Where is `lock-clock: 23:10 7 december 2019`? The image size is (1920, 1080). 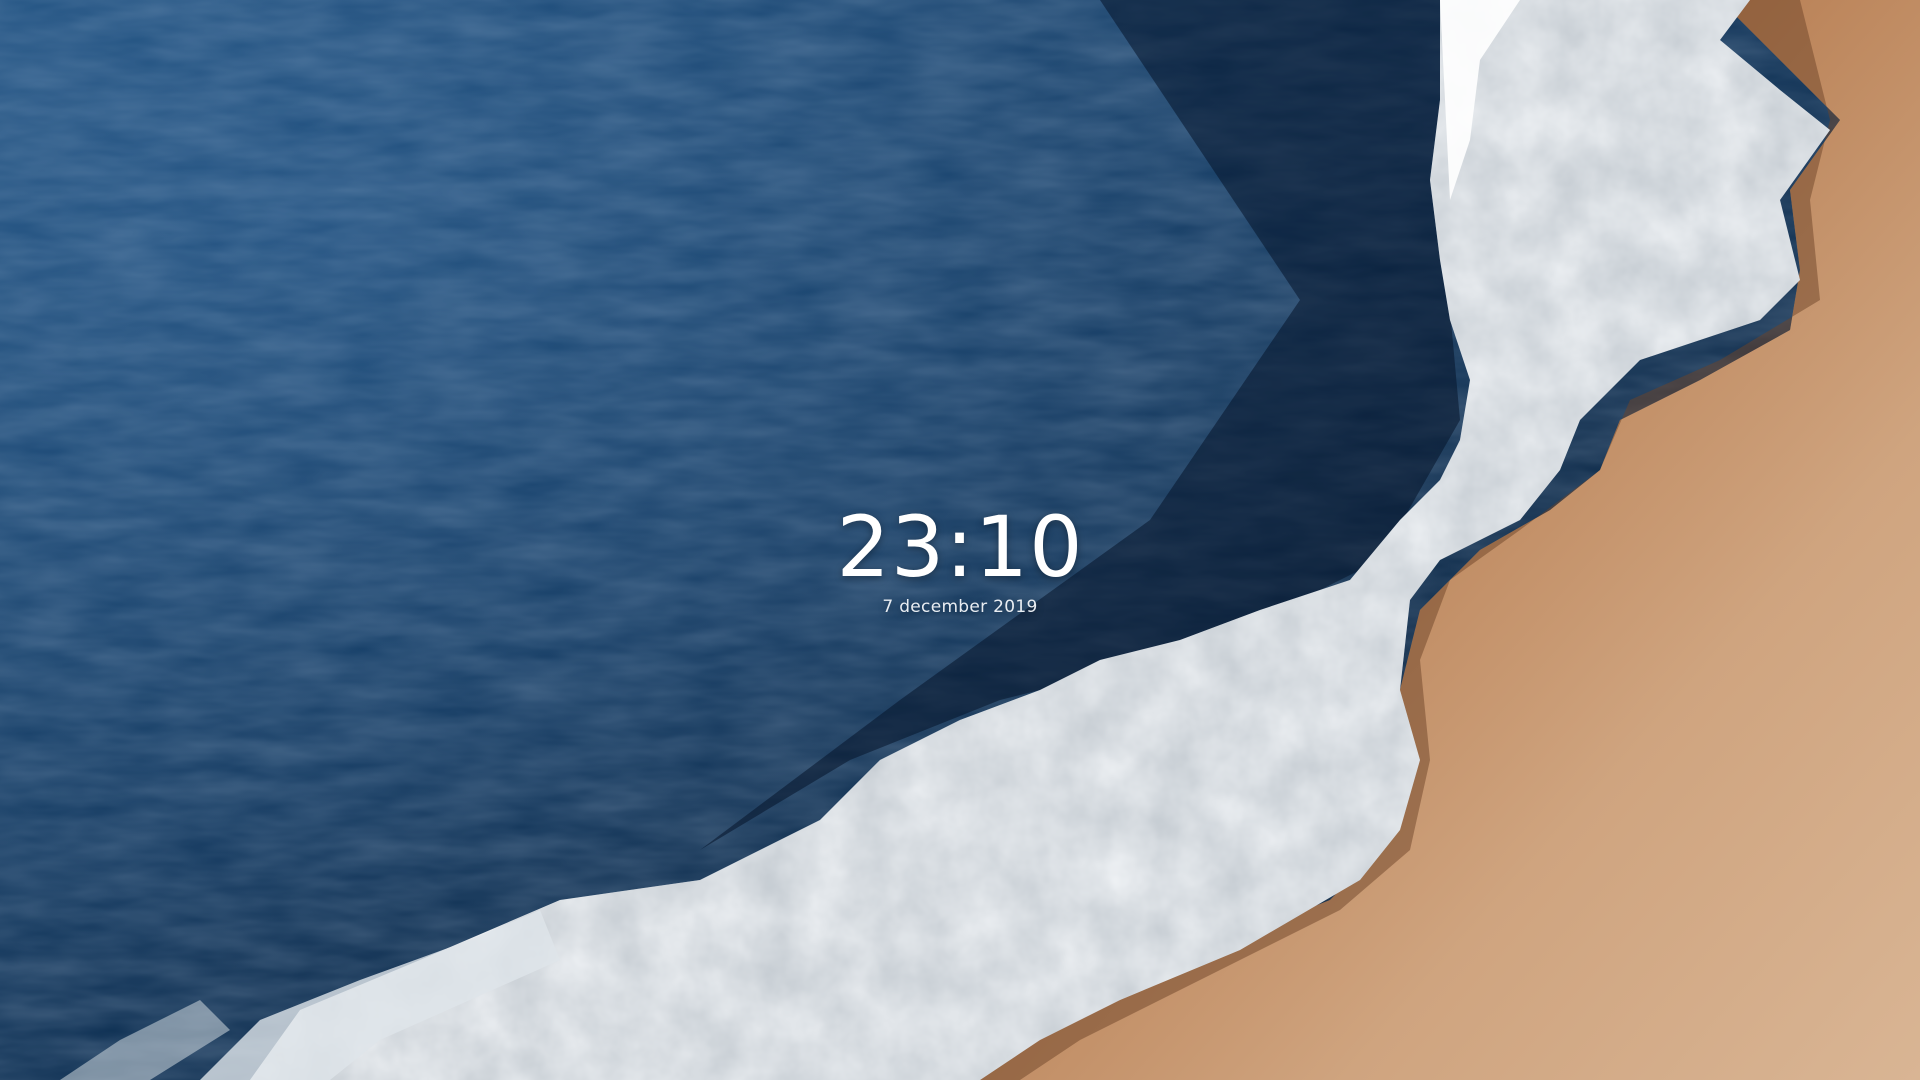 lock-clock: 23:10 7 december 2019 is located at coordinates (960, 559).